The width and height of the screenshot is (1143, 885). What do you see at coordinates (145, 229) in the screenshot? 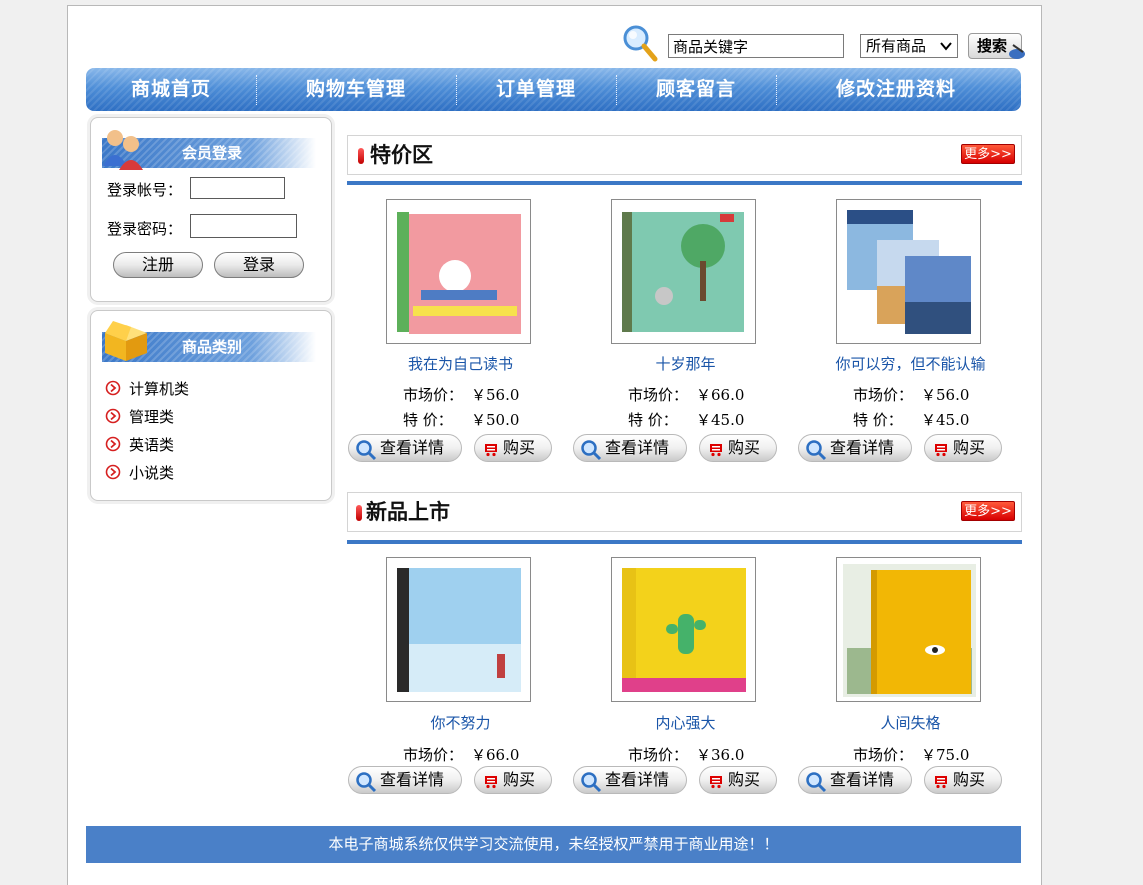
I see `password-label: 登录密码：` at bounding box center [145, 229].